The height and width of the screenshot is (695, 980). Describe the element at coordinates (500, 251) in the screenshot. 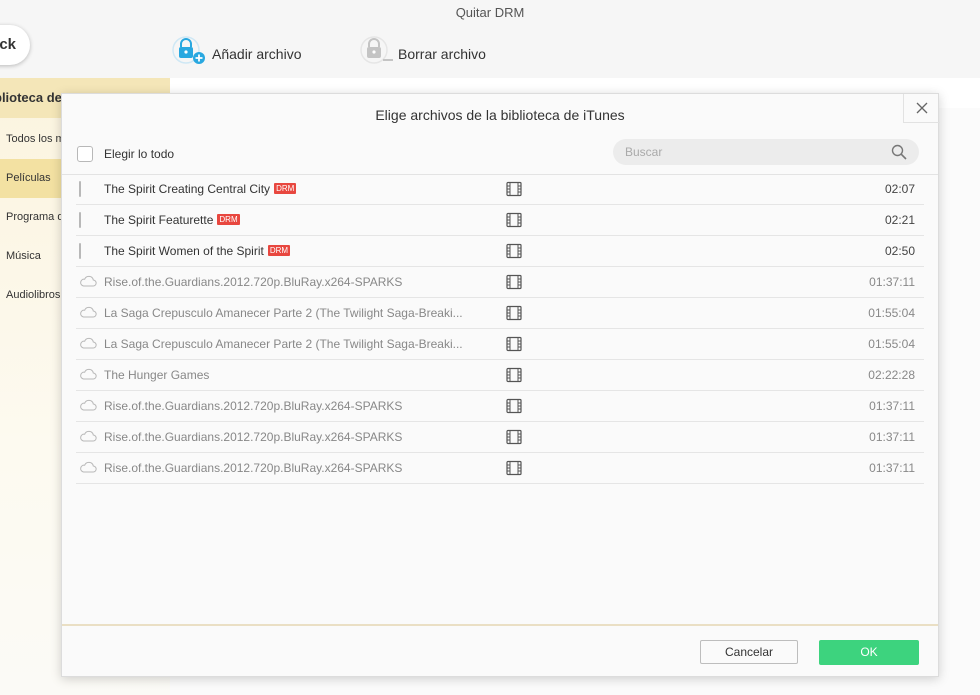

I see `file-row: The Spirit Women of the Spirit DRM 02:50` at that location.